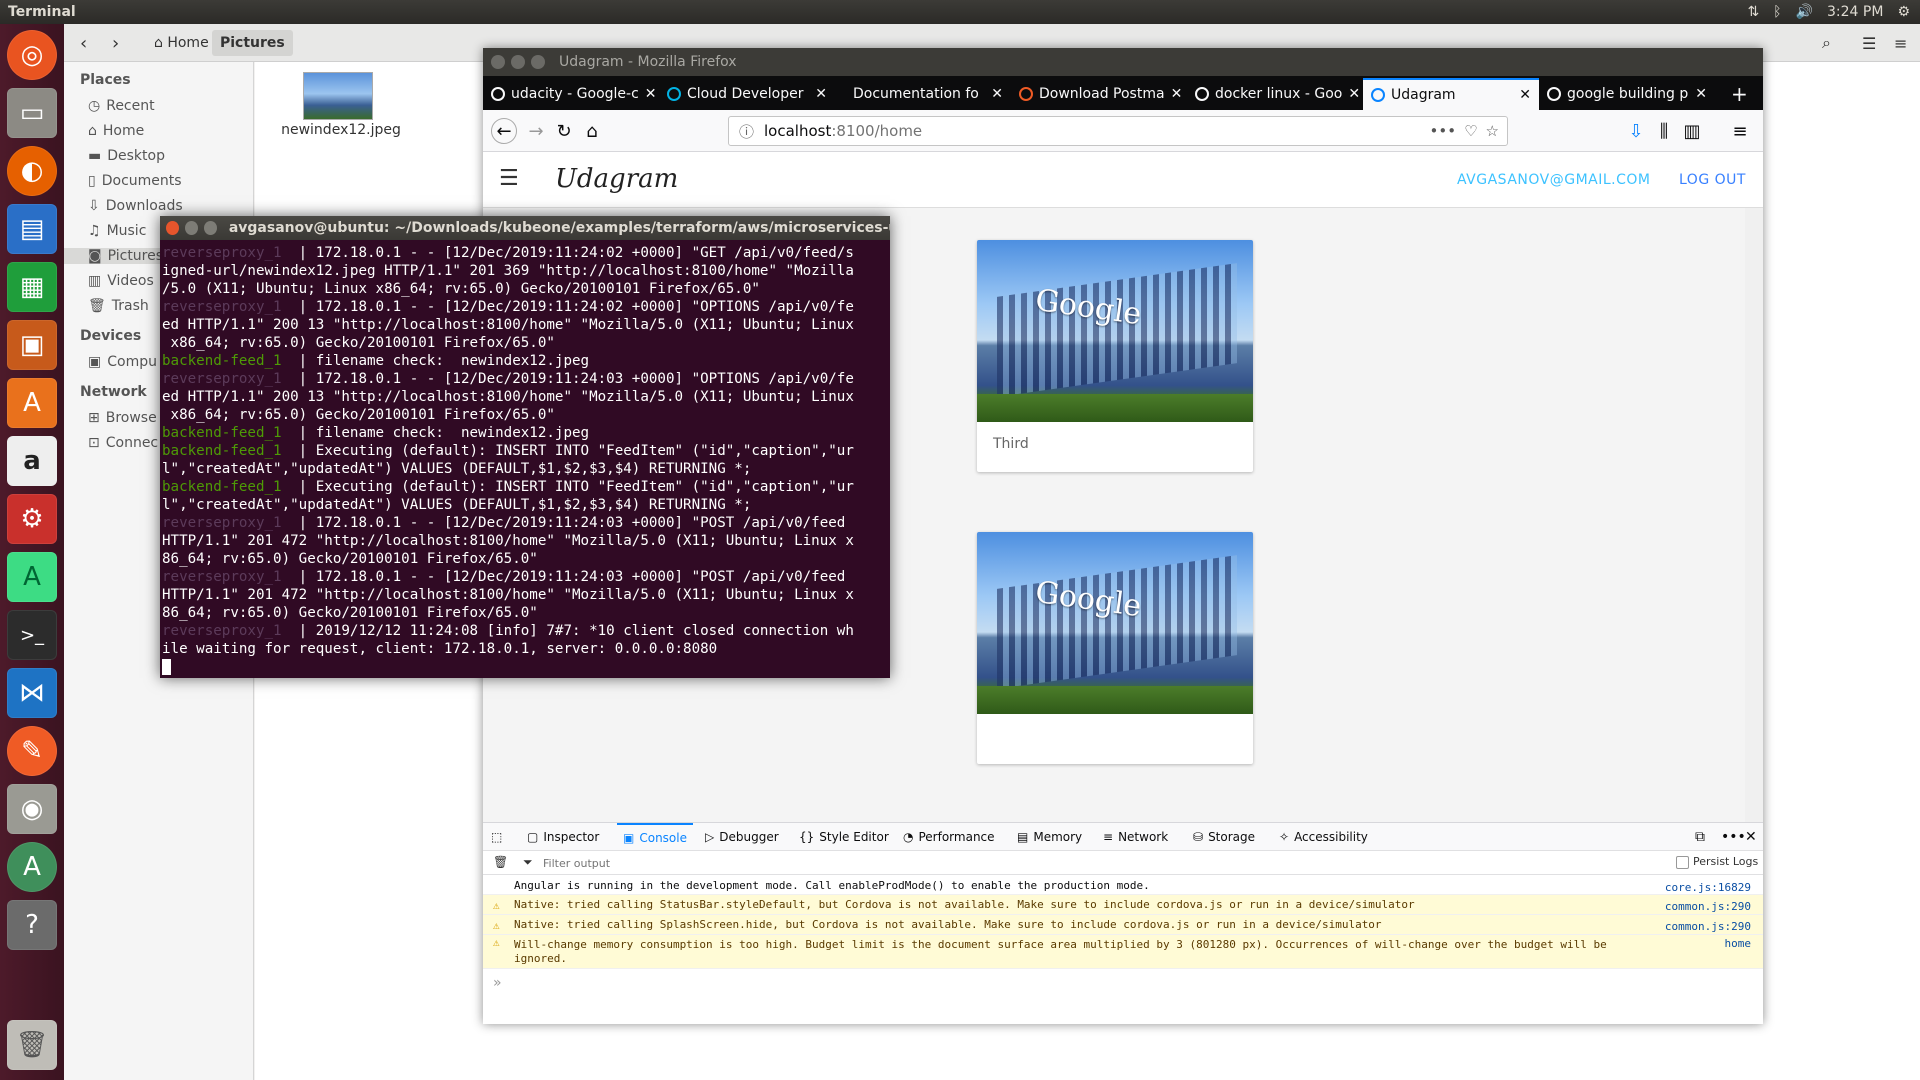  I want to click on tab-accessibility: ✧ Accessibility, so click(1323, 837).